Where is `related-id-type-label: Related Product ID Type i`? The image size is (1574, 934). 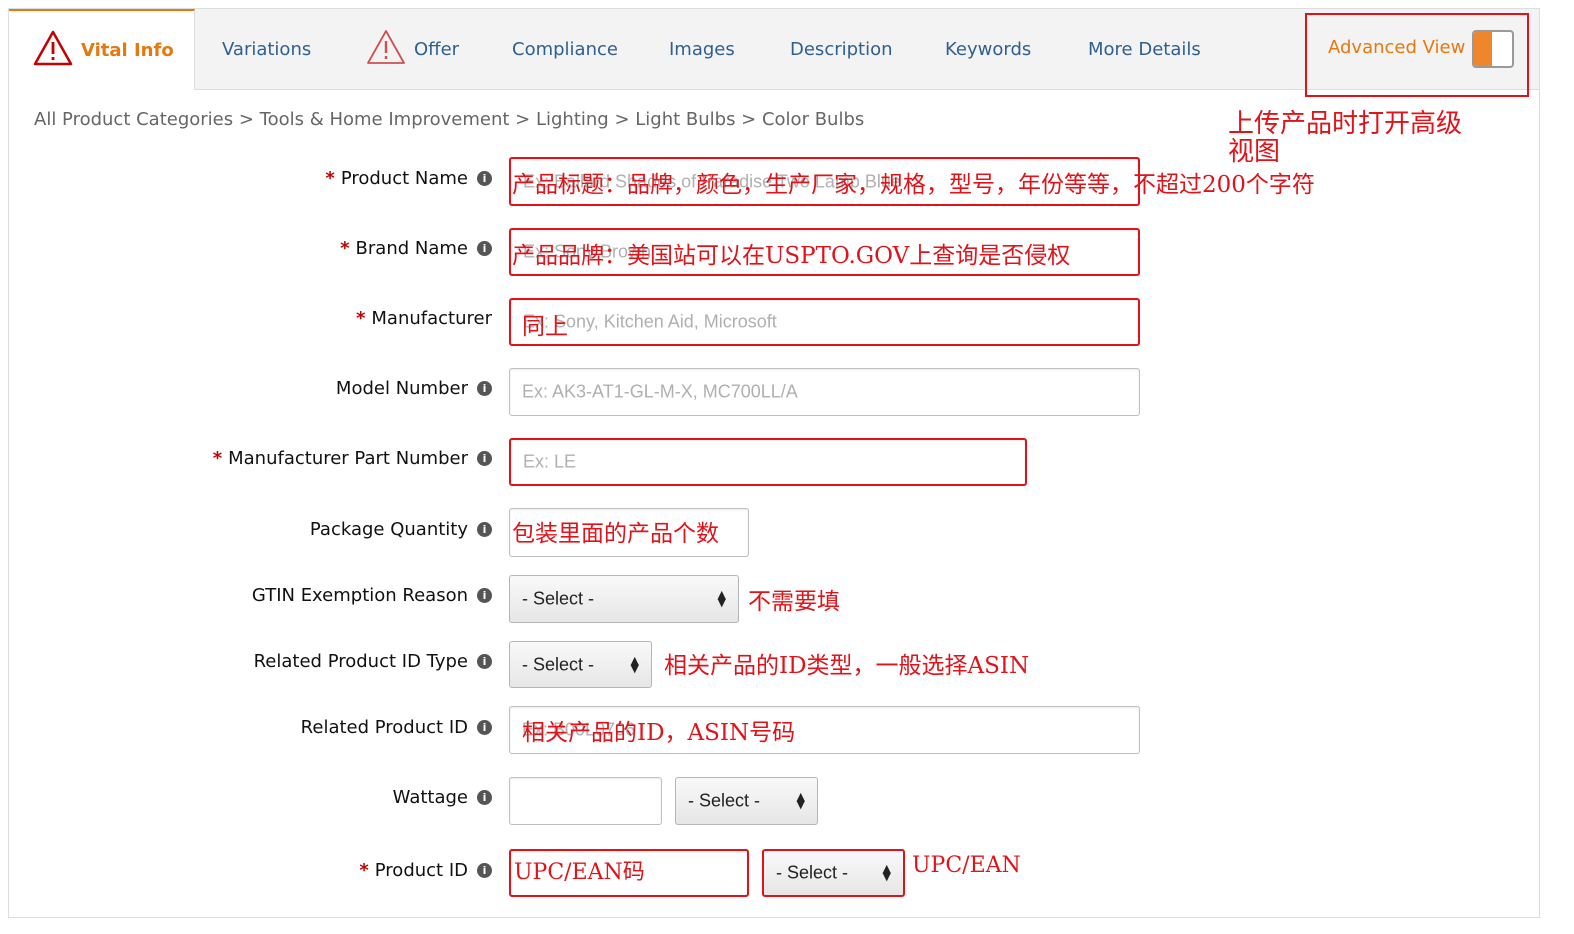 related-id-type-label: Related Product ID Type i is located at coordinates (373, 661).